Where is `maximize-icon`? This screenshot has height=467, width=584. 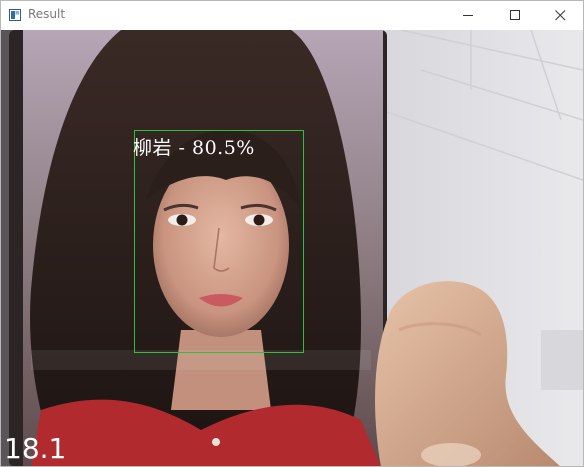 maximize-icon is located at coordinates (514, 15).